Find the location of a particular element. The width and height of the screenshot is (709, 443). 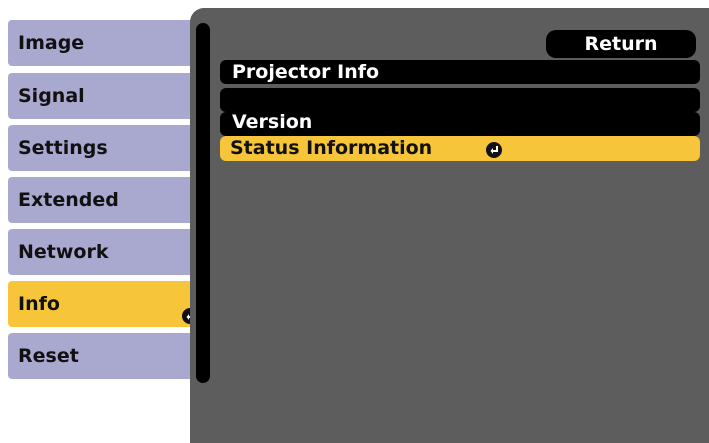

sidebar-item-network: Network is located at coordinates (108, 252).